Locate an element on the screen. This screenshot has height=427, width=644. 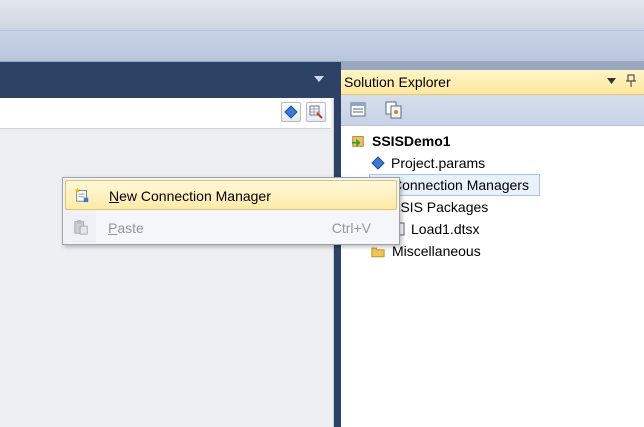
tree-item-label: SSISDemo1 is located at coordinates (411, 141).